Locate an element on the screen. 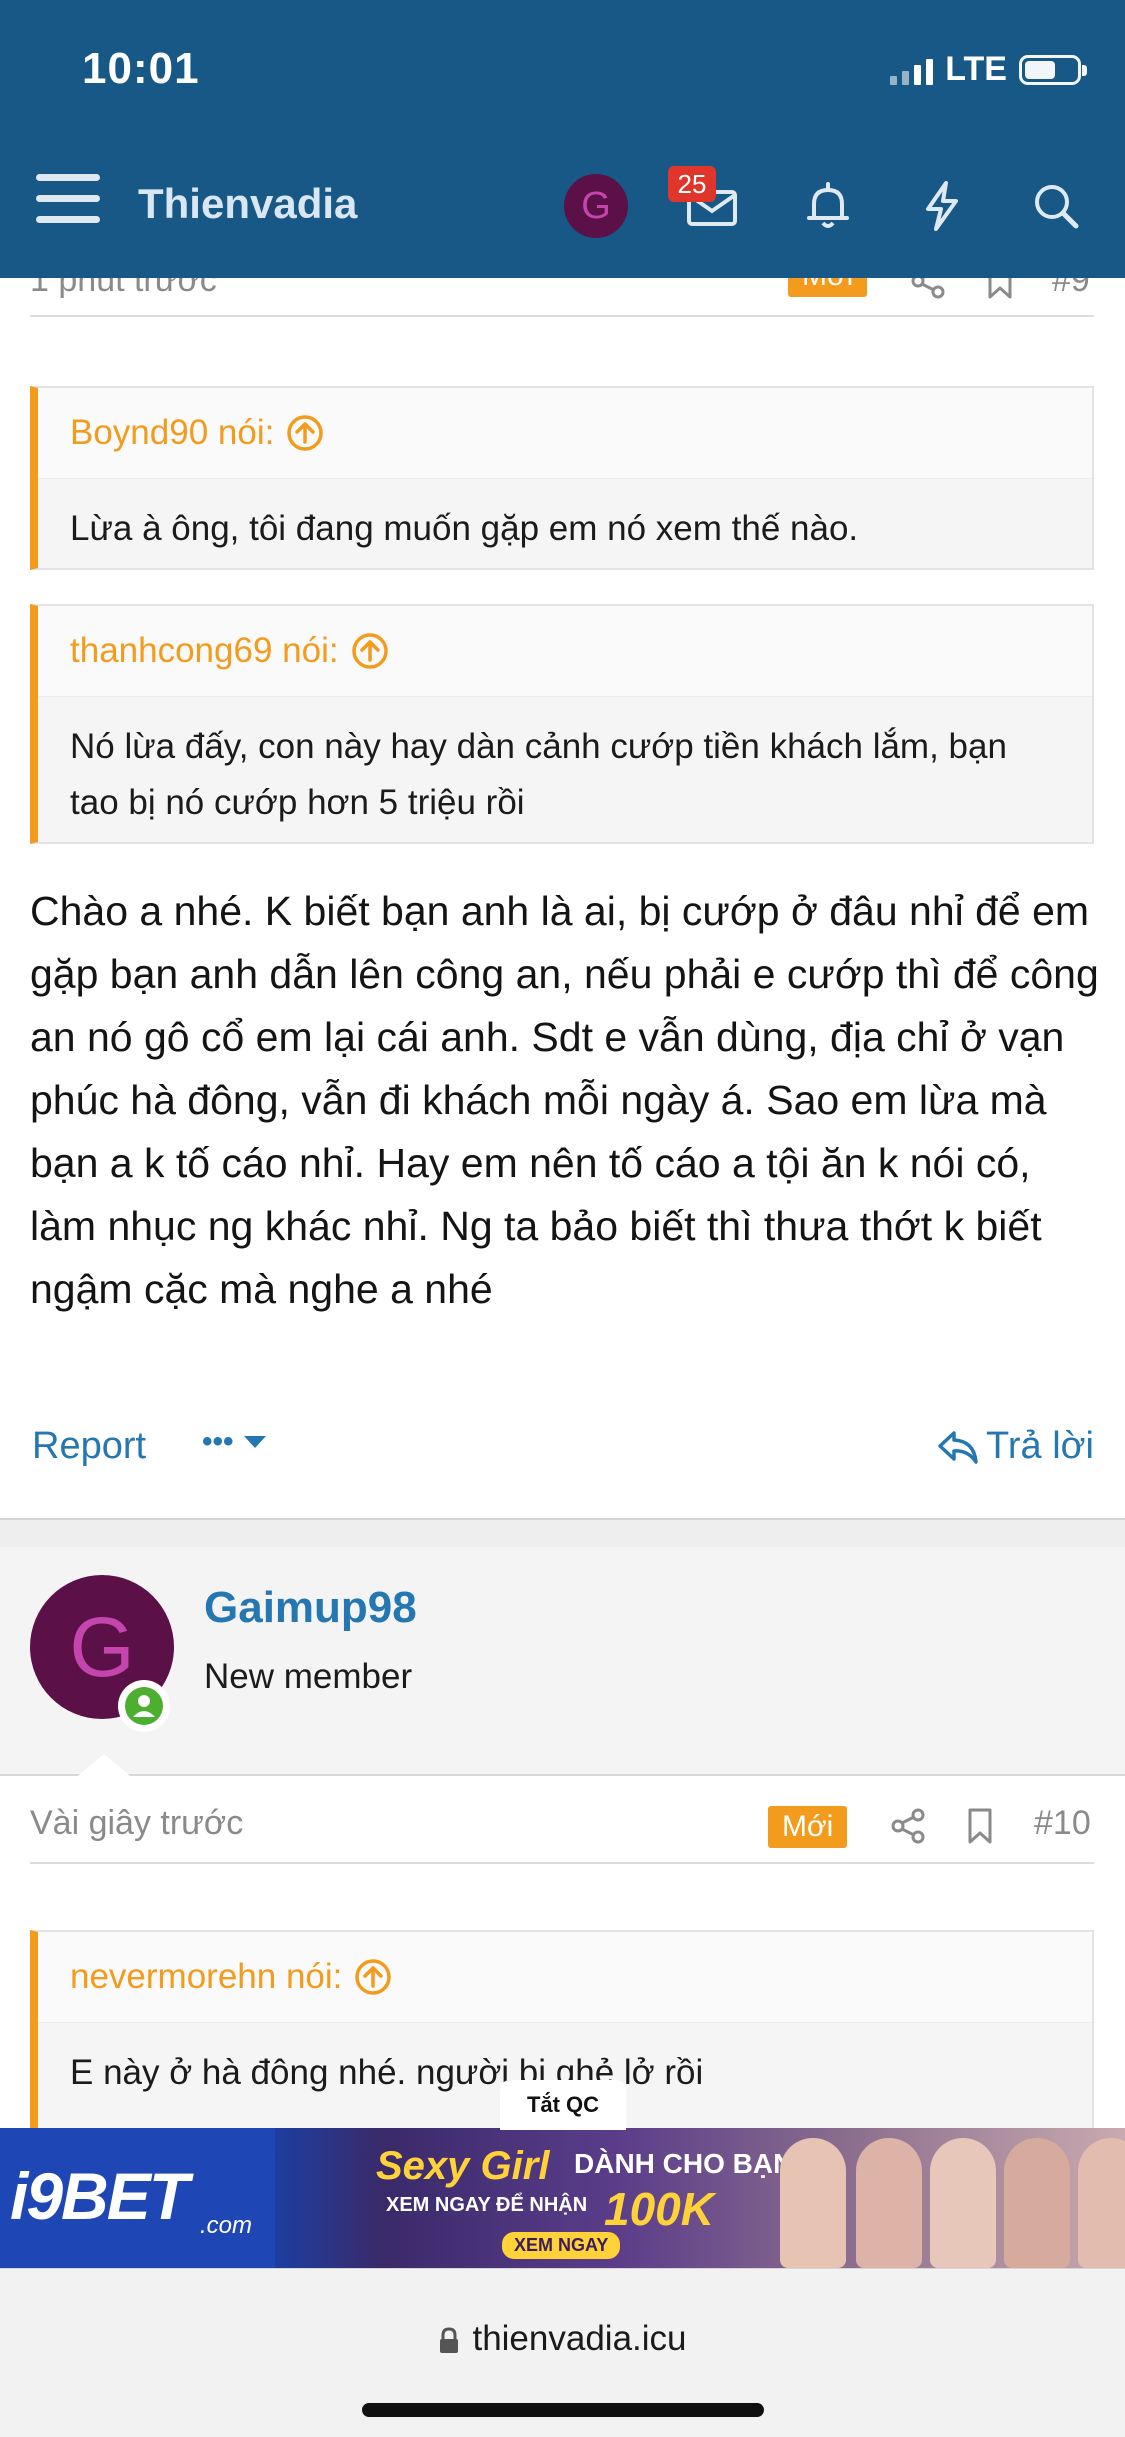 The width and height of the screenshot is (1125, 2437). online-status-icon is located at coordinates (144, 1706).